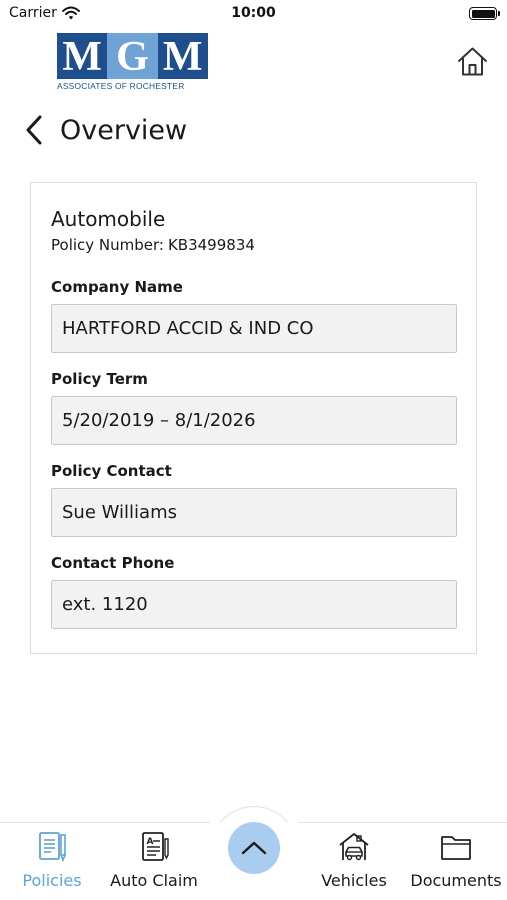 This screenshot has width=507, height=900. I want to click on svg-text: A, so click(150, 842).